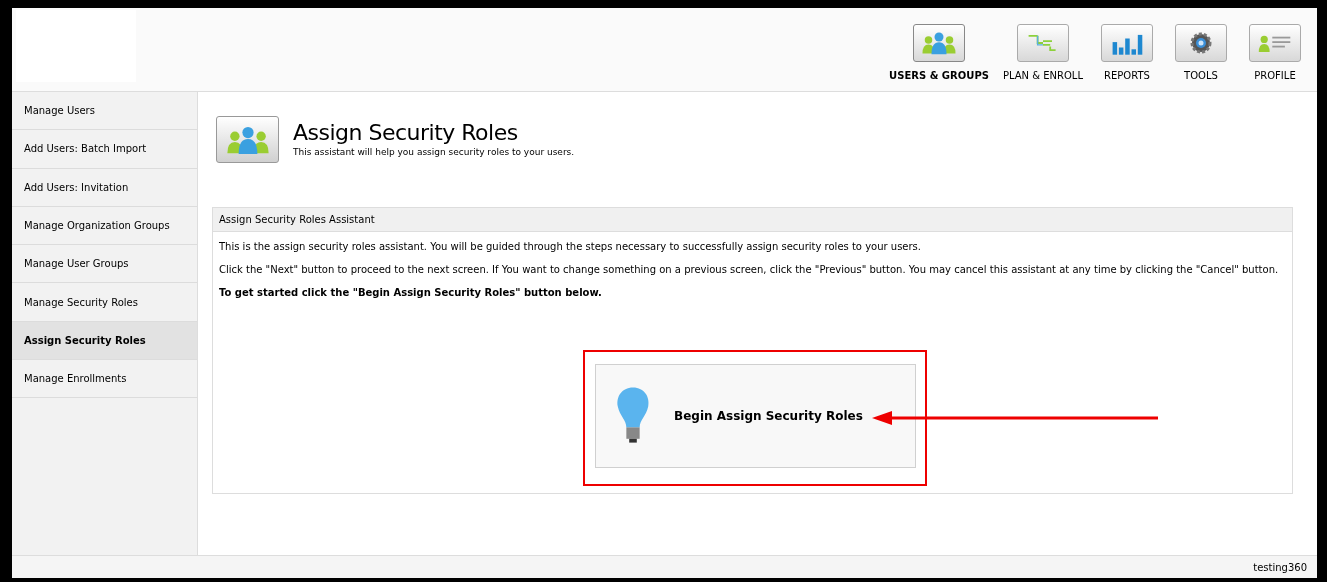  Describe the element at coordinates (1042, 53) in the screenshot. I see `nav-tab: PLAN & ENROLL` at that location.